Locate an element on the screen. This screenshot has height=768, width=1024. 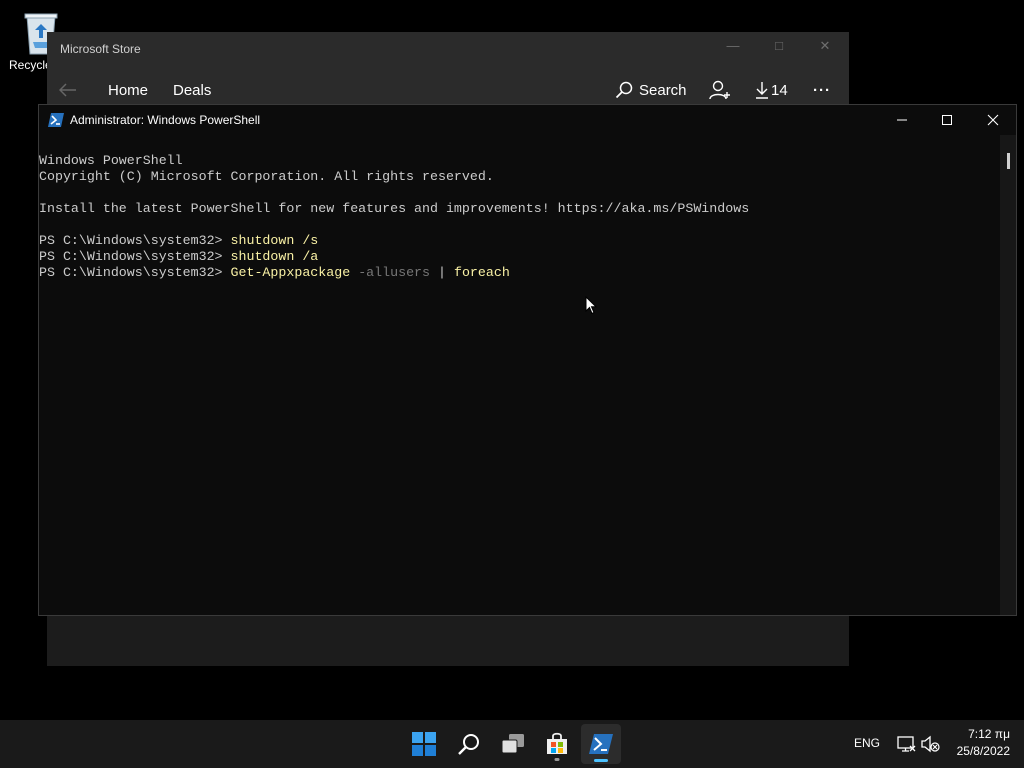
start-button is located at coordinates (424, 744).